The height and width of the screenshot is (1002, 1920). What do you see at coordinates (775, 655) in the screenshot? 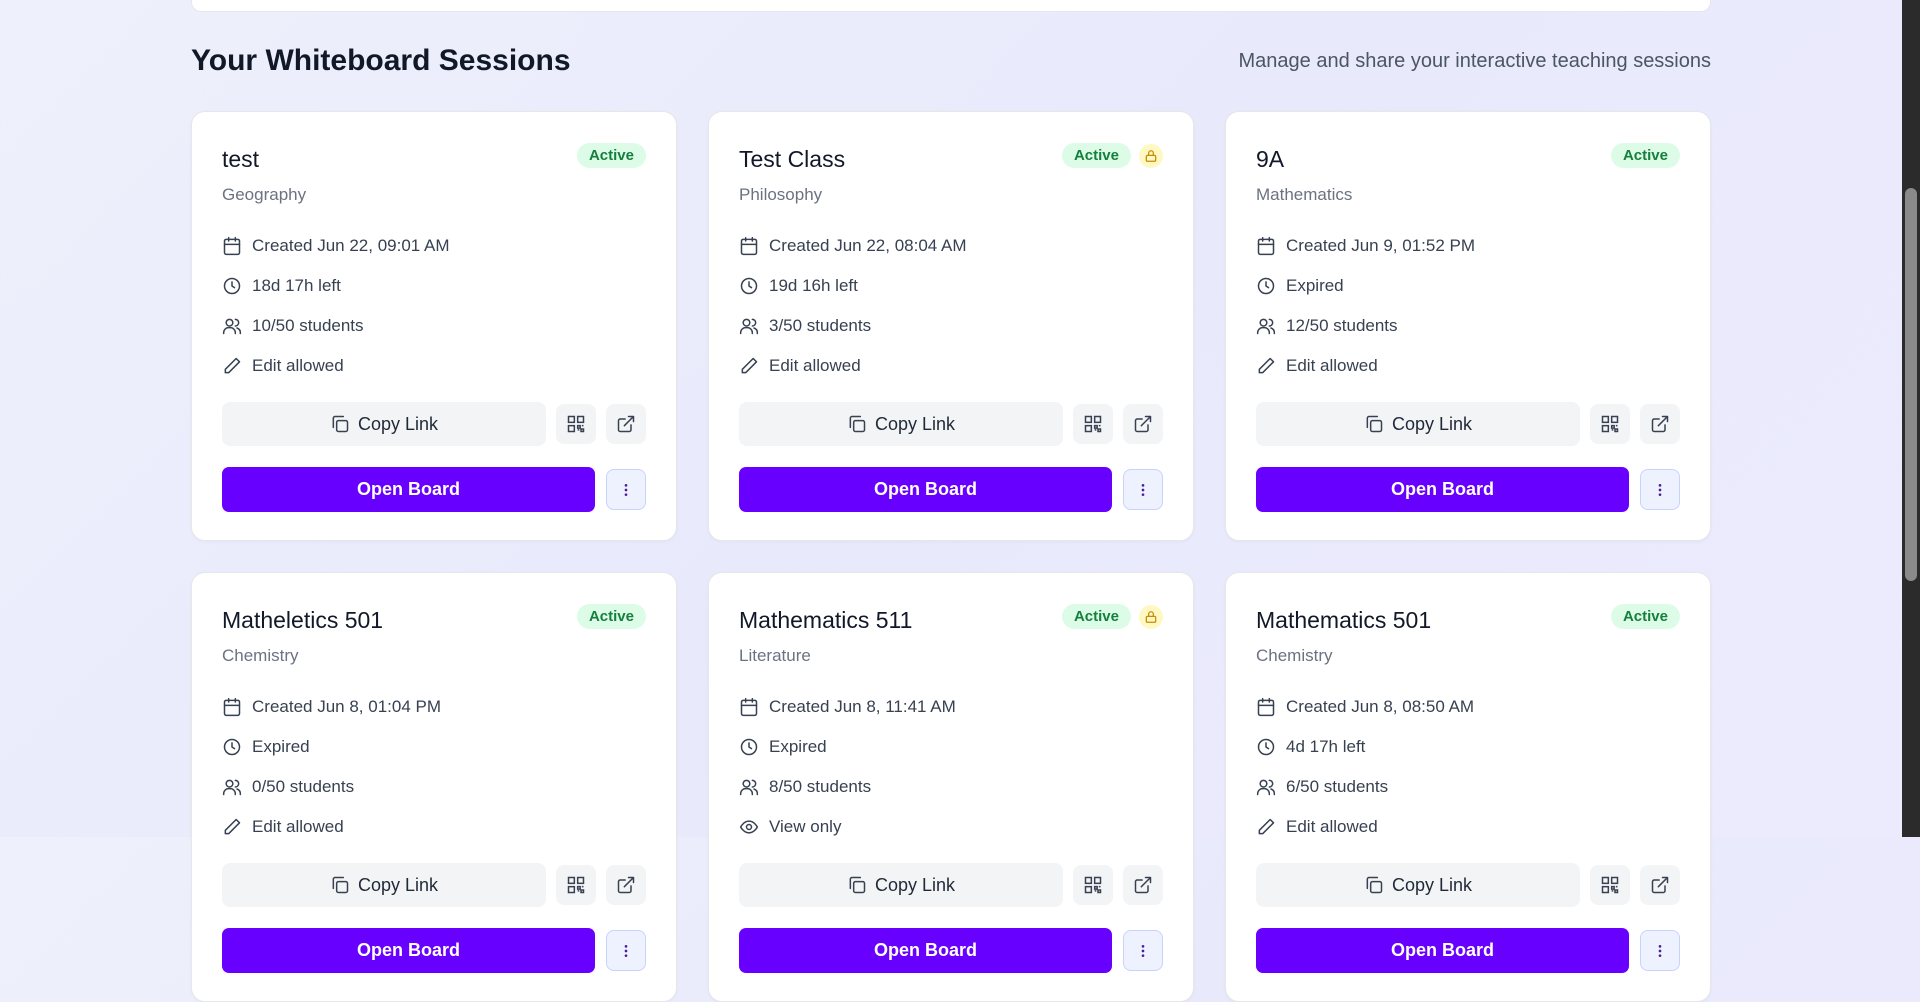
I see `session-subject: Literature` at bounding box center [775, 655].